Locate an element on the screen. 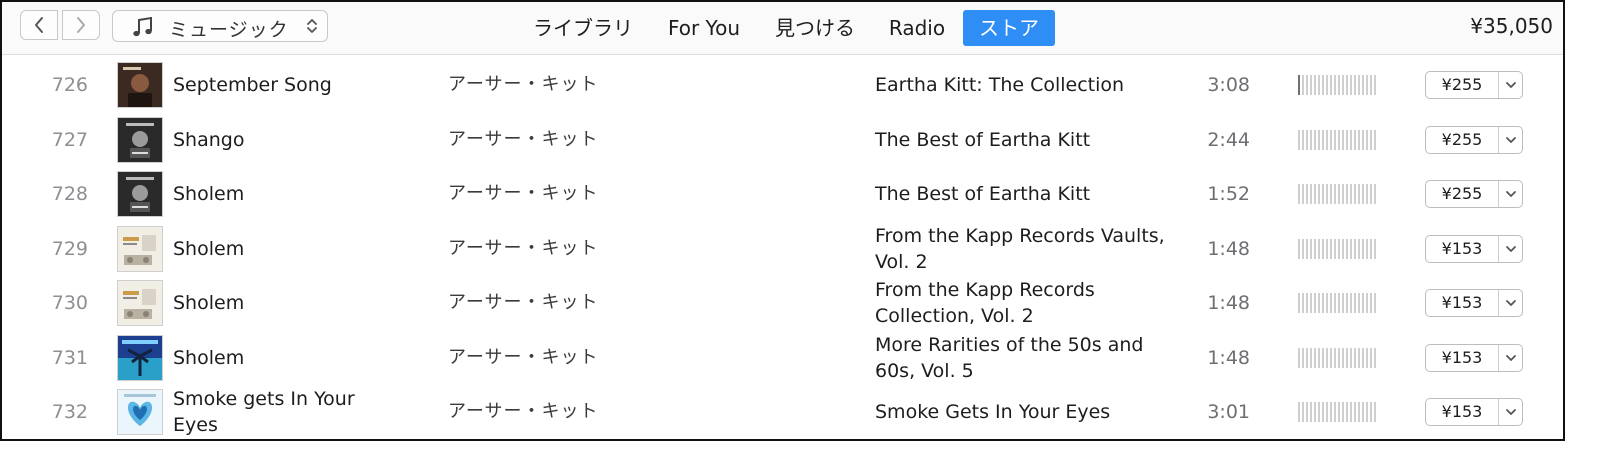 The height and width of the screenshot is (451, 1600). track-title: September Song is located at coordinates (252, 85).